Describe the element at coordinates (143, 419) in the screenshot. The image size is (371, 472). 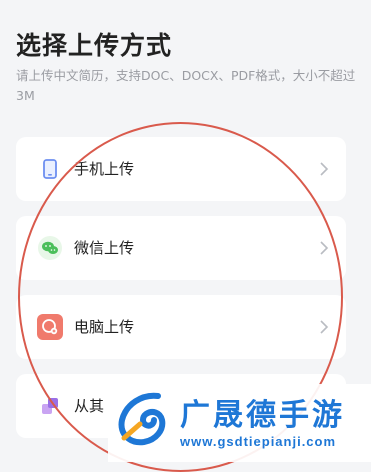
I see `watermark-logo-icon` at that location.